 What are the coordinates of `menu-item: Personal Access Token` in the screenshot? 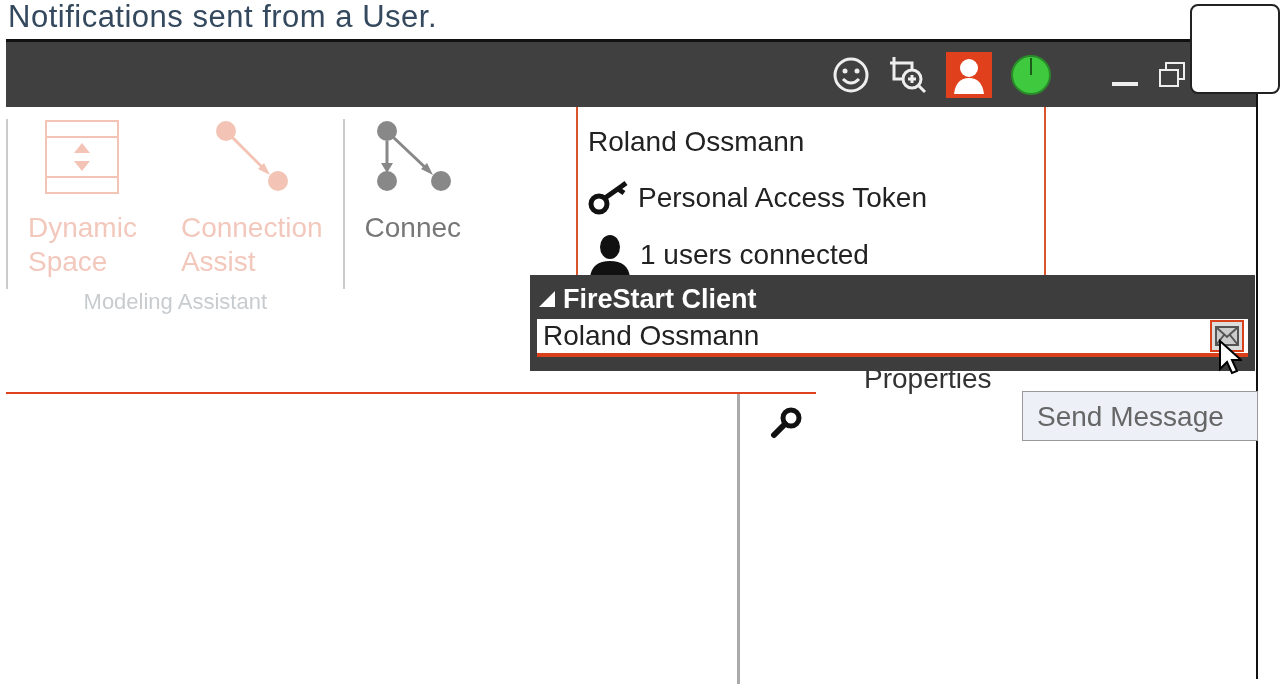 It's located at (782, 198).